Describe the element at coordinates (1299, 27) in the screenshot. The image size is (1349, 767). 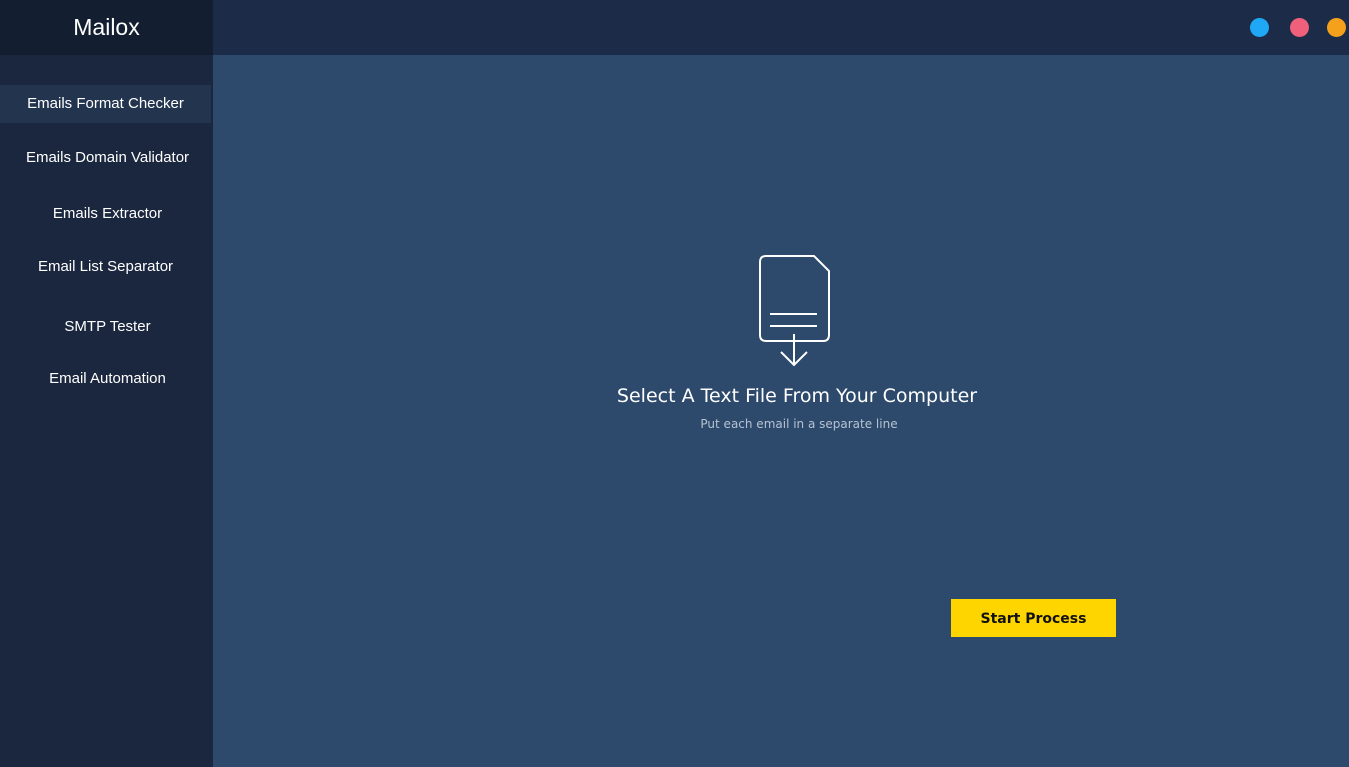
I see `red-dot-button` at that location.